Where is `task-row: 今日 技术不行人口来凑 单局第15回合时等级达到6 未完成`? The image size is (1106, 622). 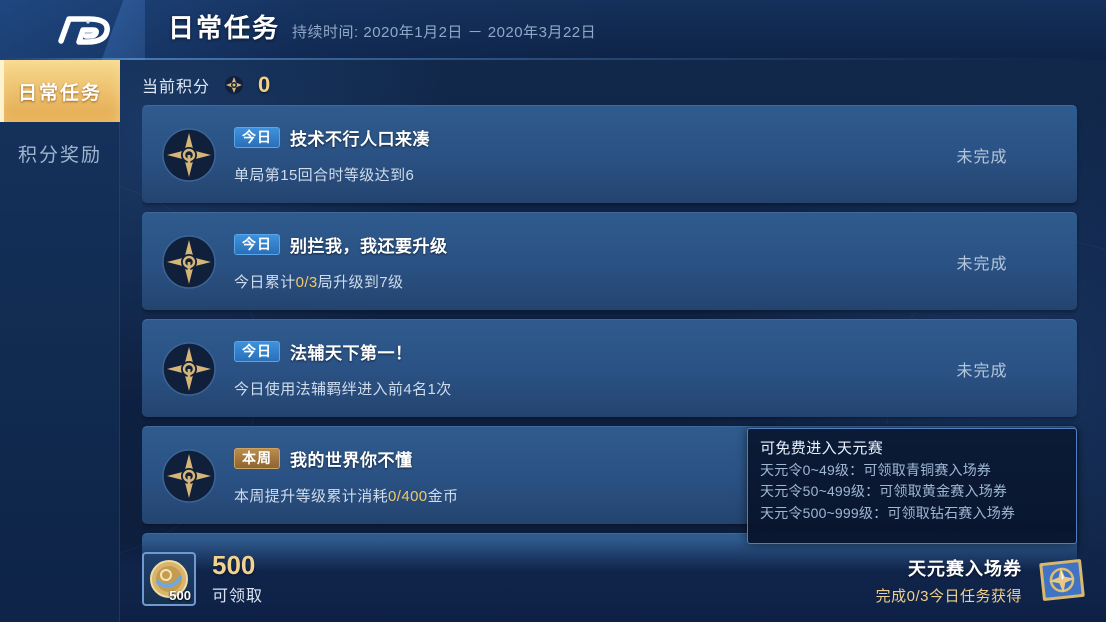 task-row: 今日 技术不行人口来凑 单局第15回合时等级达到6 未完成 is located at coordinates (609, 154).